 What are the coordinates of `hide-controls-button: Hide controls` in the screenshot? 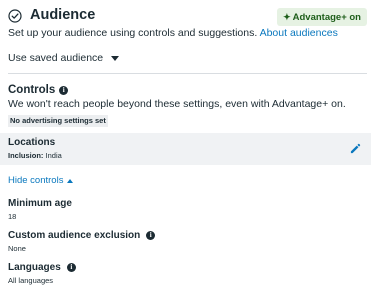 It's located at (41, 180).